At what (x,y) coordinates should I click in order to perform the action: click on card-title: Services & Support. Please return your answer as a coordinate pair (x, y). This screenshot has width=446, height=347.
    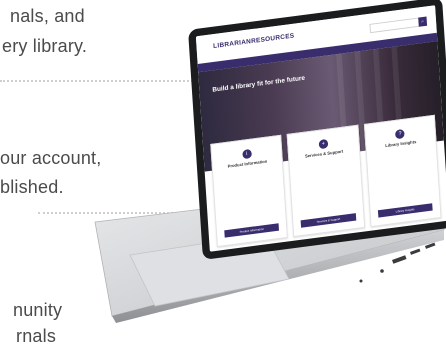
    Looking at the image, I should click on (324, 153).